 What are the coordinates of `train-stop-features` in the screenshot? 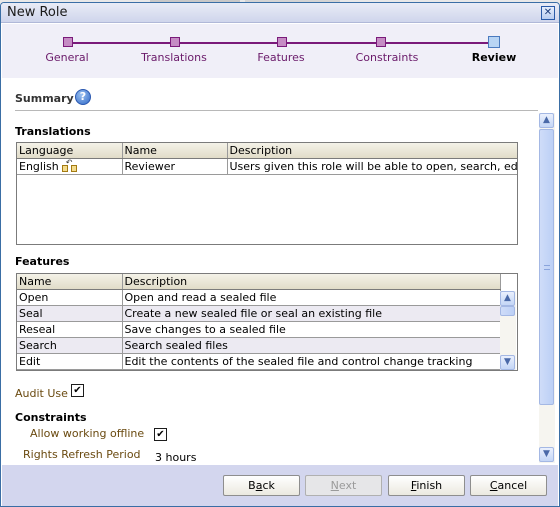 It's located at (282, 42).